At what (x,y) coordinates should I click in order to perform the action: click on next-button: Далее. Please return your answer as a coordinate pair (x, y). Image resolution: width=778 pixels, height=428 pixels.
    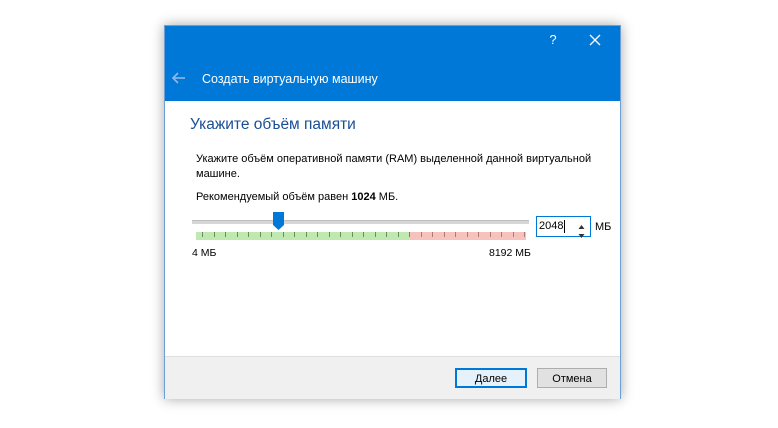
    Looking at the image, I should click on (491, 378).